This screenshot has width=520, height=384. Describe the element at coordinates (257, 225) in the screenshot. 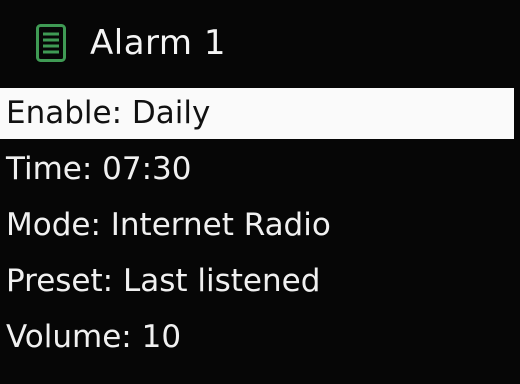

I see `menu-item-mode: Mode: Internet Radio` at that location.